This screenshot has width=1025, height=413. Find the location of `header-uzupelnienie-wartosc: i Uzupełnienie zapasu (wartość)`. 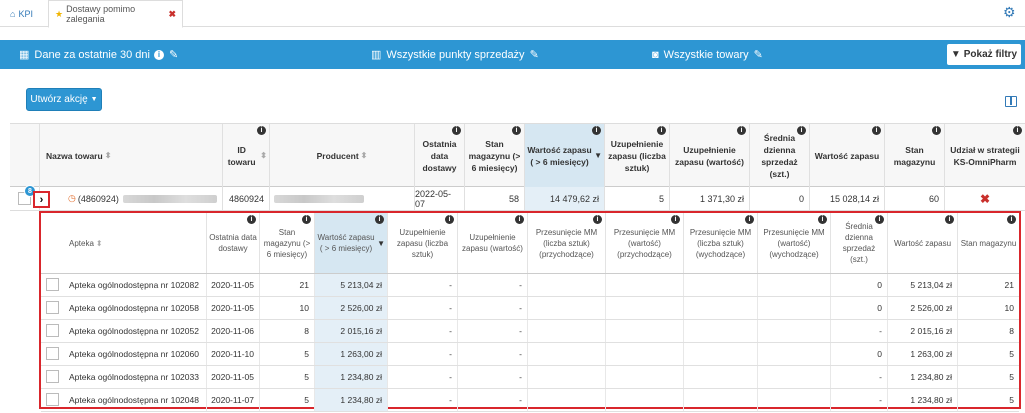

header-uzupelnienie-wartosc: i Uzupełnienie zapasu (wartość) is located at coordinates (710, 155).